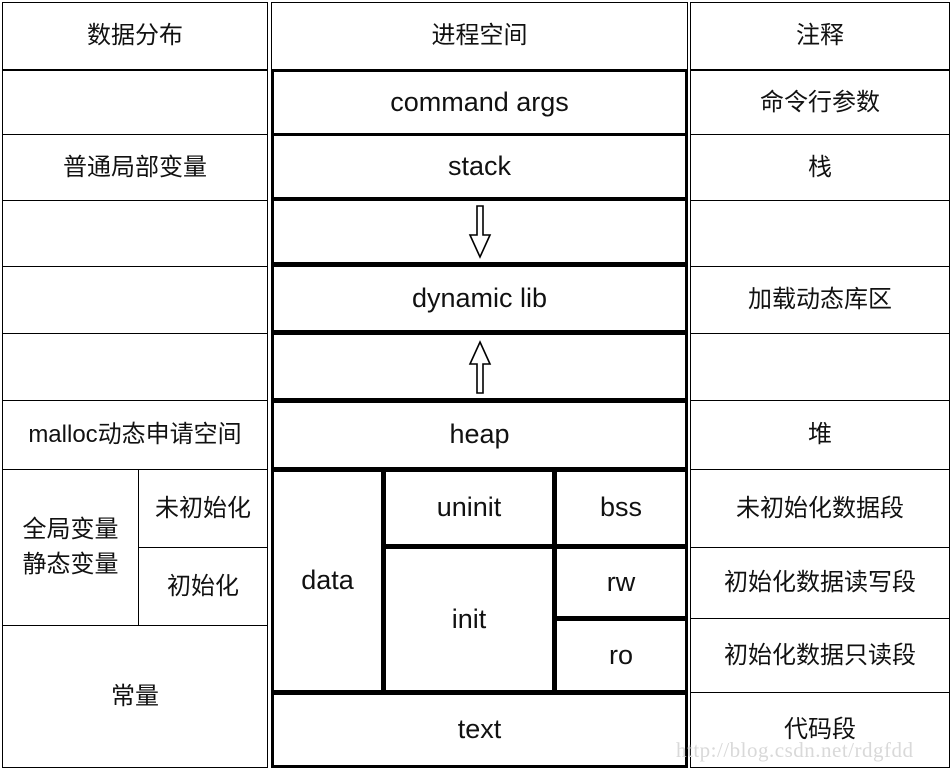 Image resolution: width=952 pixels, height=770 pixels. Describe the element at coordinates (820, 233) in the screenshot. I see `right-cell-gap1-note` at that location.